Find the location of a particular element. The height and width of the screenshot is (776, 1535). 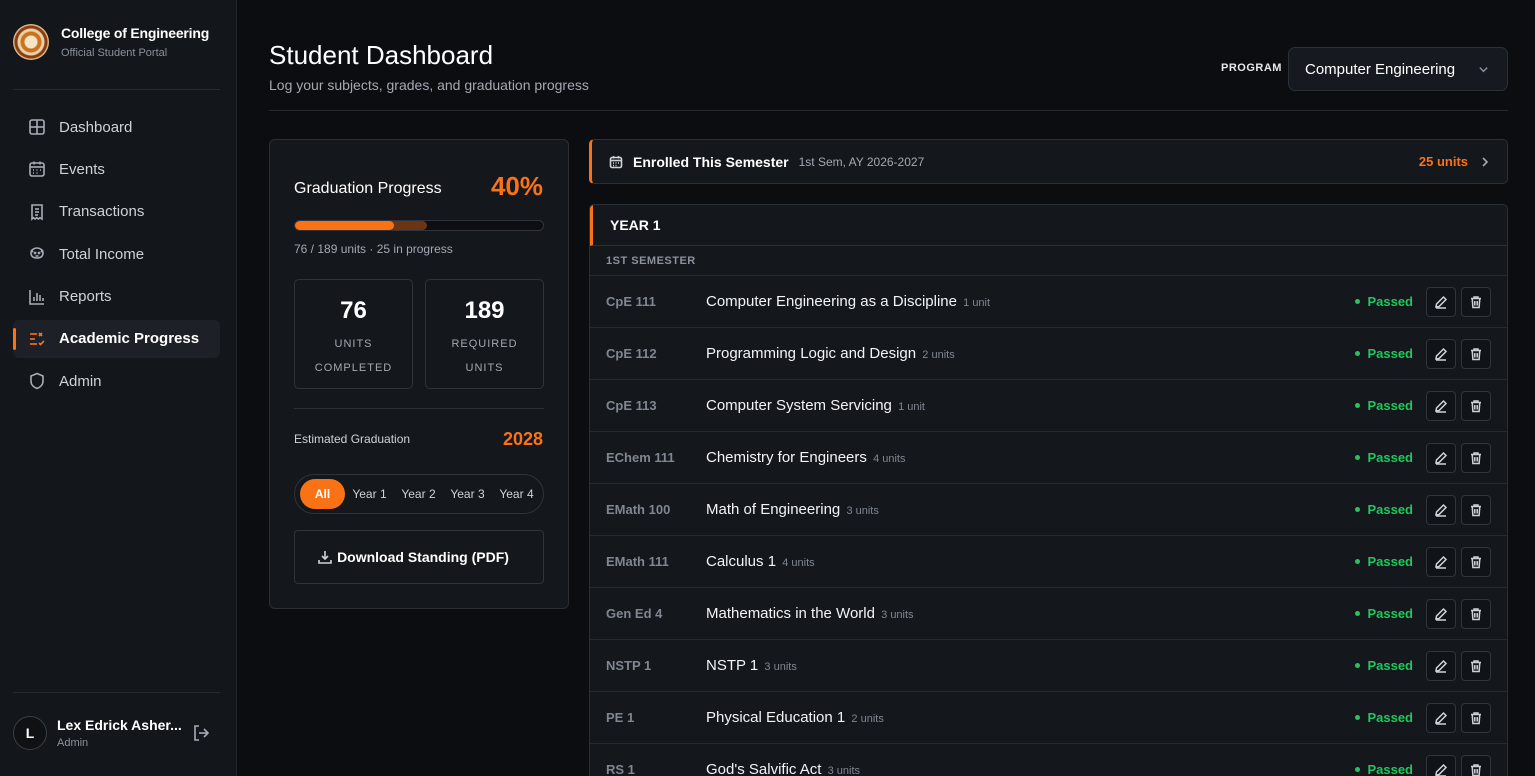

user-role: Admin is located at coordinates (73, 743).